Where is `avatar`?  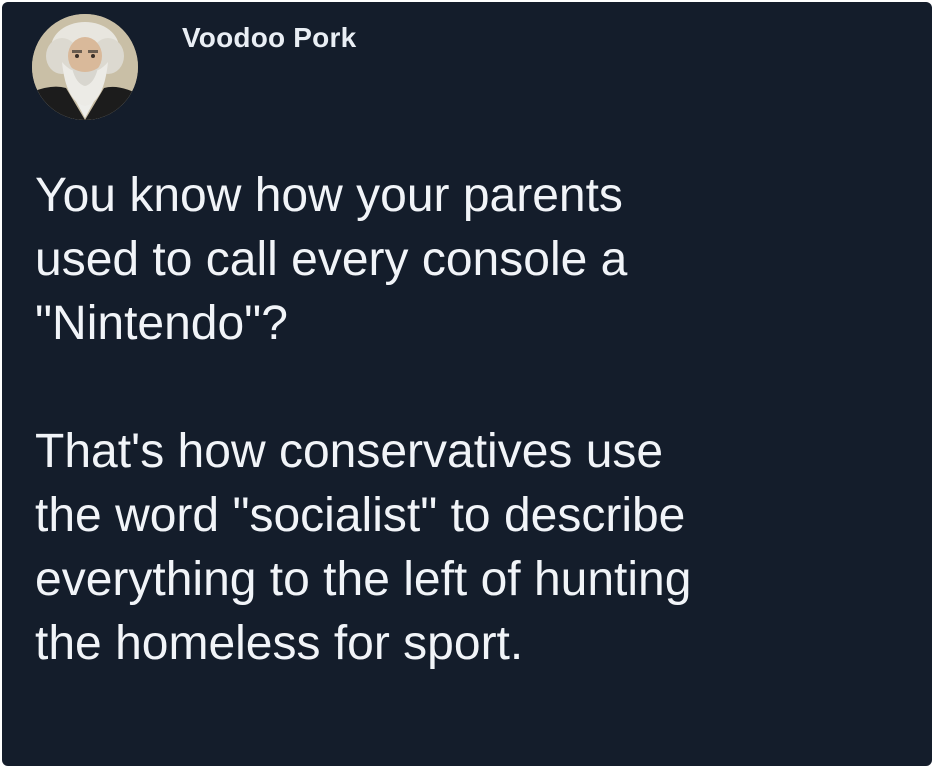
avatar is located at coordinates (85, 67).